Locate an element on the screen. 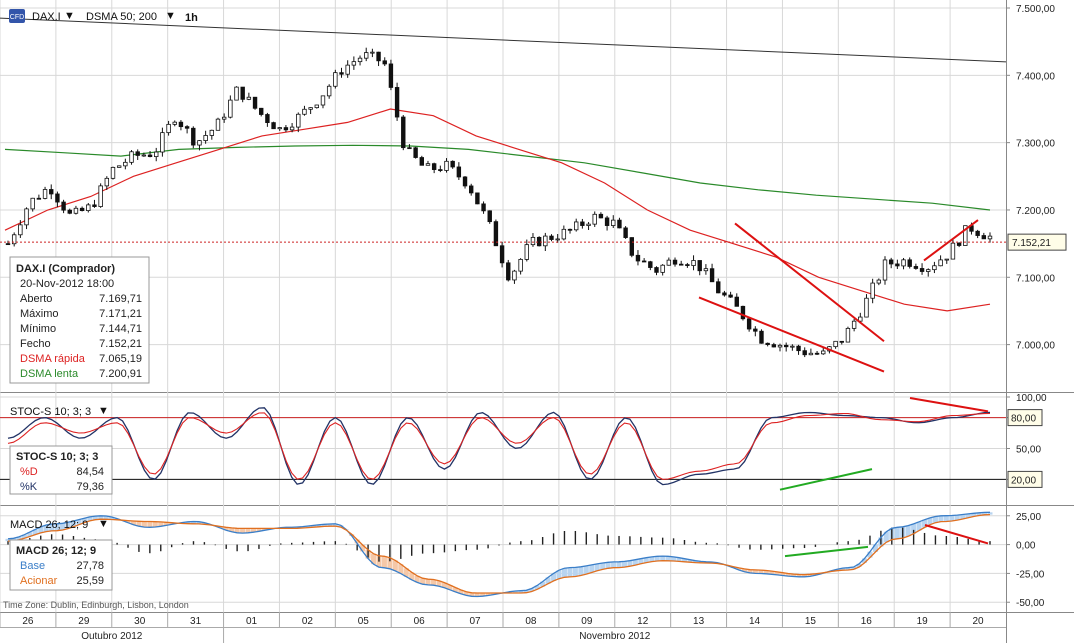 The image size is (1074, 643). y-tick-label: 7.400,00 is located at coordinates (1035, 76).